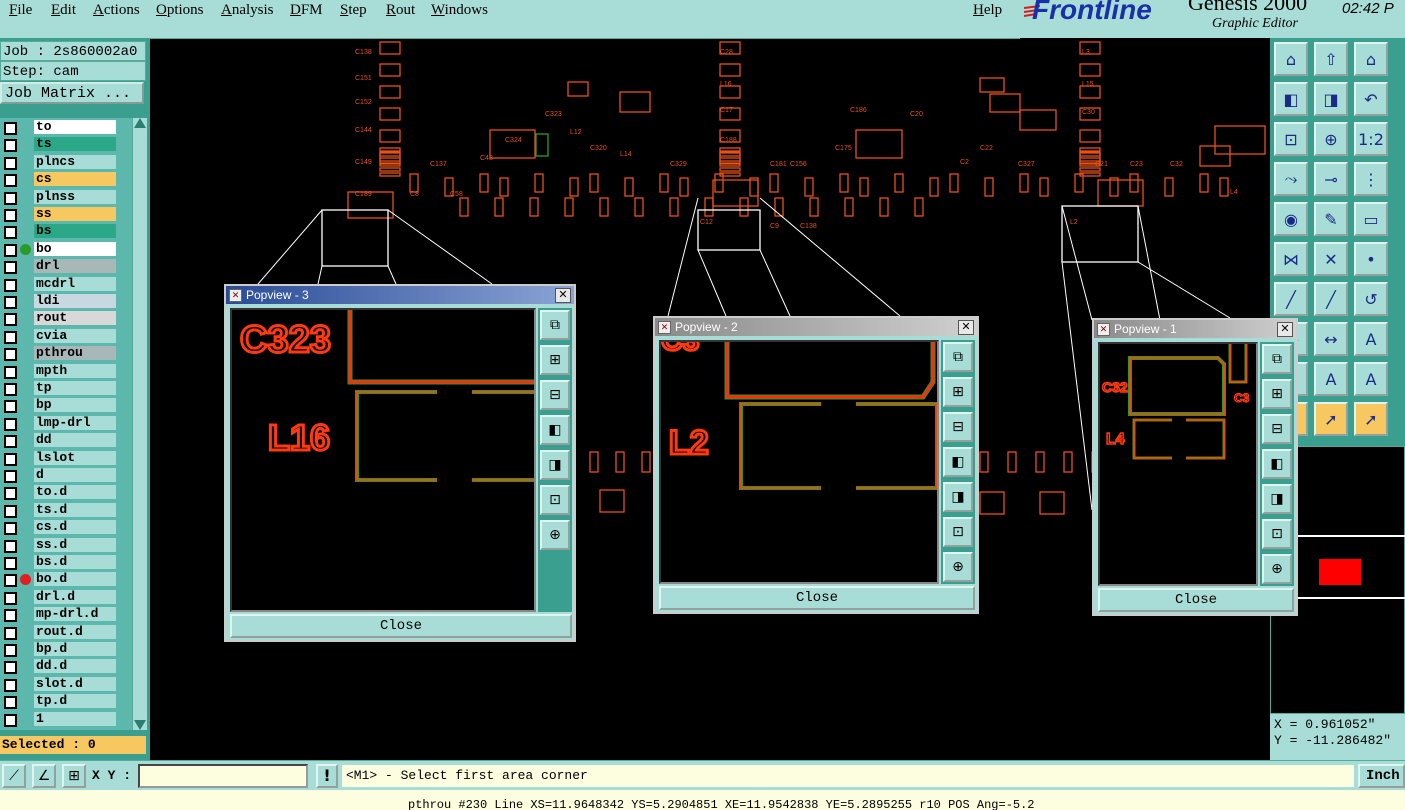  What do you see at coordinates (1291, 179) in the screenshot?
I see `route-icon: ⤳` at bounding box center [1291, 179].